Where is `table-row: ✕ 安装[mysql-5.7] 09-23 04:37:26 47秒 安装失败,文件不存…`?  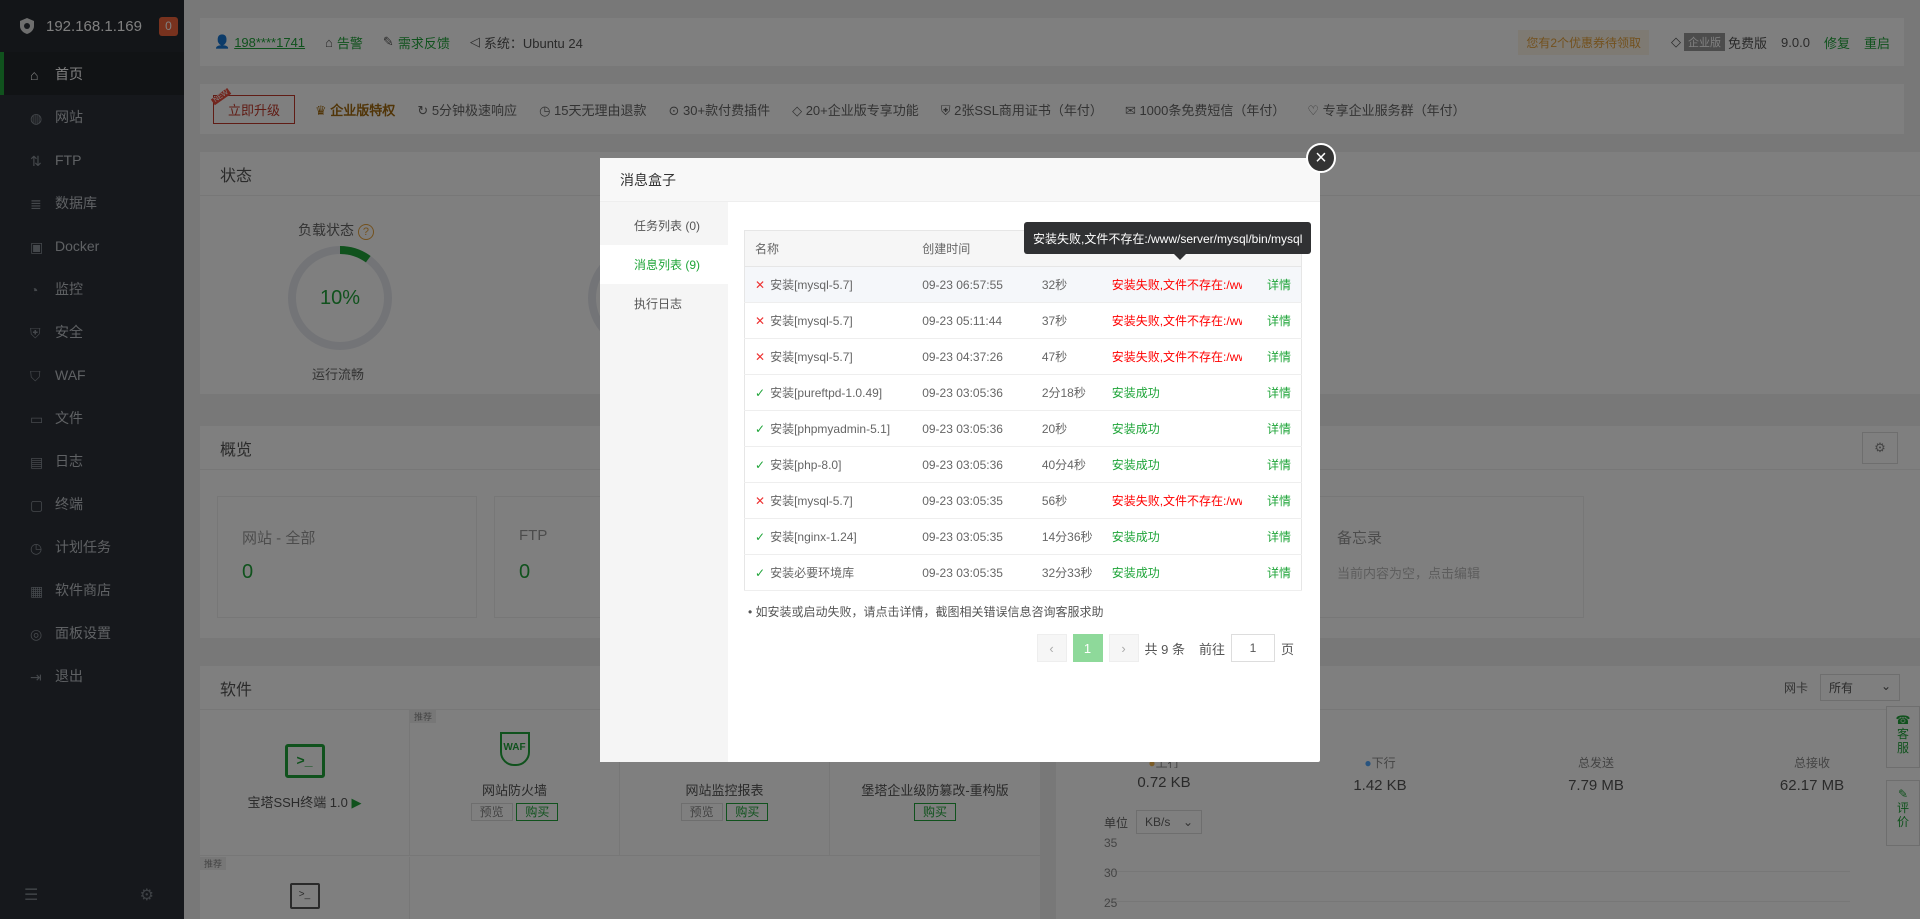
table-row: ✕ 安装[mysql-5.7] 09-23 04:37:26 47秒 安装失败,文件不存… is located at coordinates (1023, 356).